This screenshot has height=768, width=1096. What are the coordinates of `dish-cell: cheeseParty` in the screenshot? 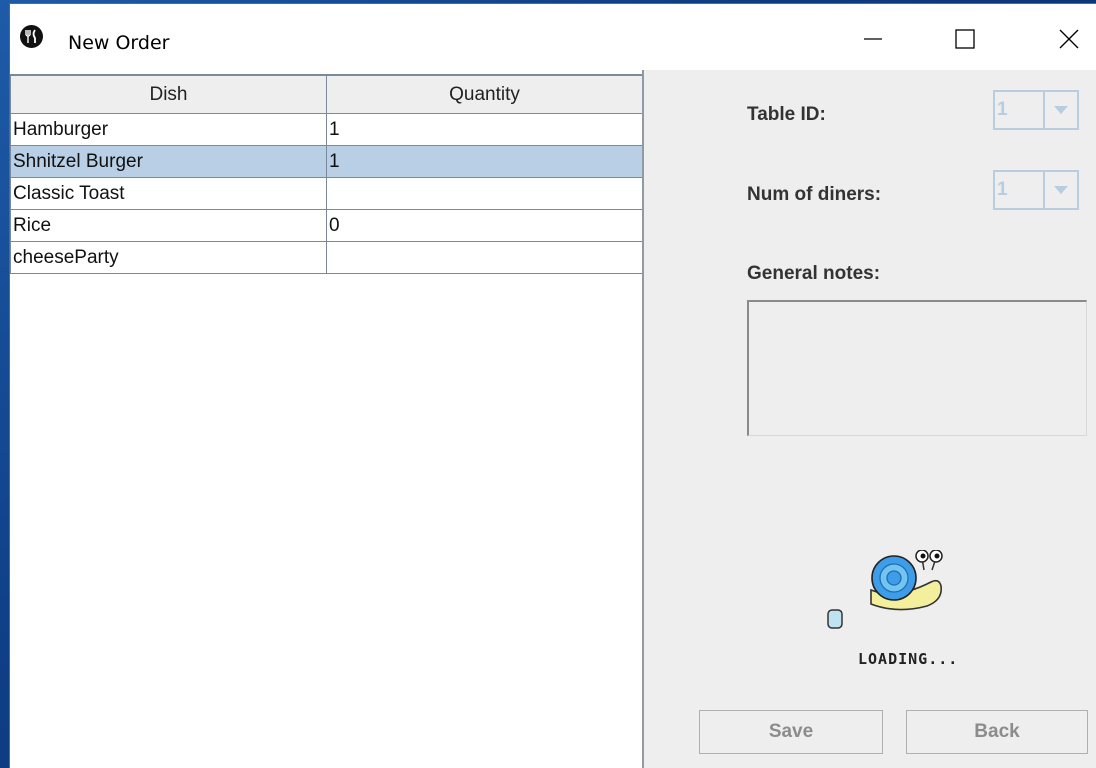 It's located at (168, 257).